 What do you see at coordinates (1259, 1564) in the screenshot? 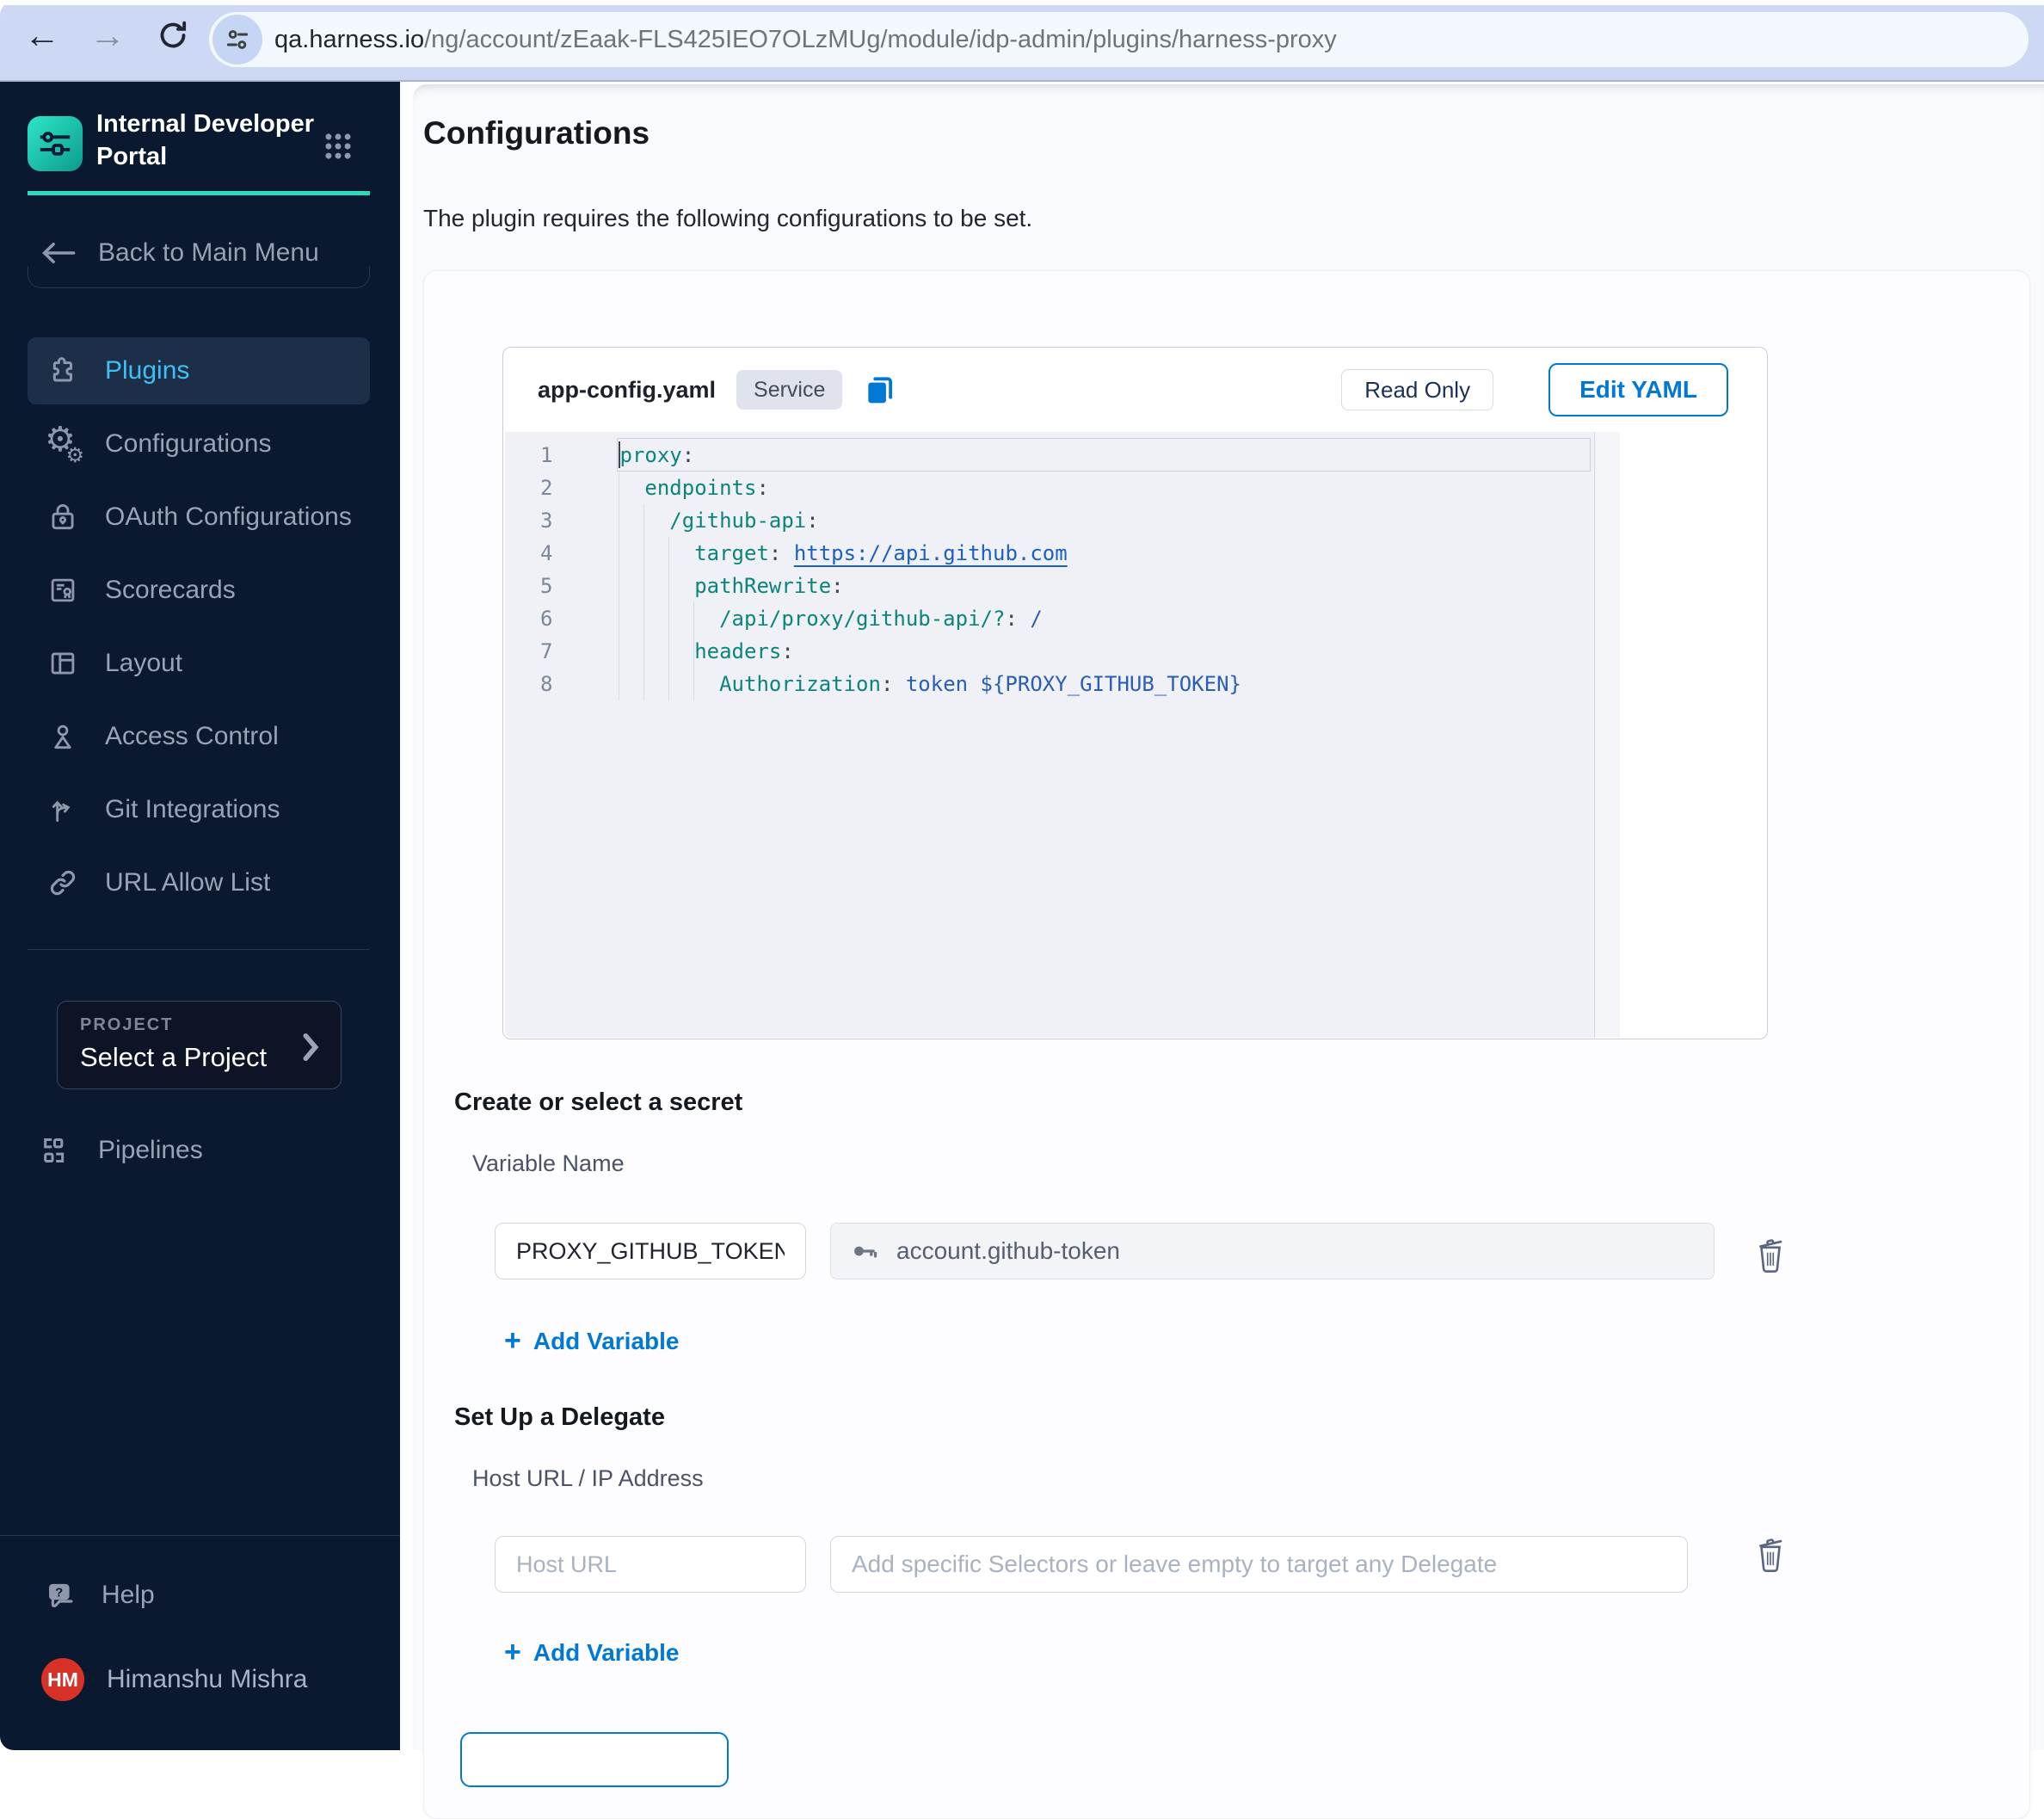
I see `delegate-selectors-input` at bounding box center [1259, 1564].